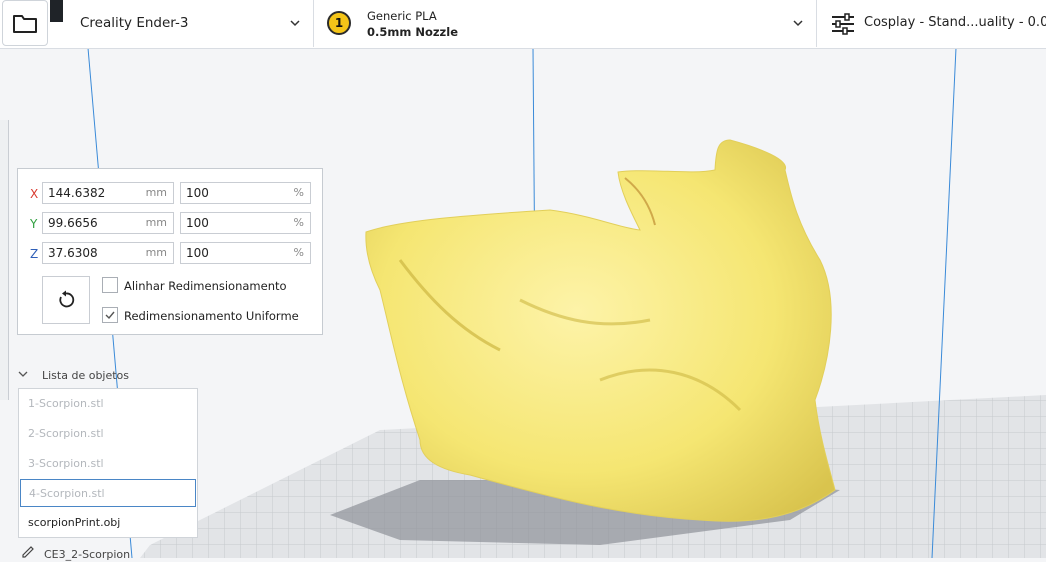 The height and width of the screenshot is (562, 1046). What do you see at coordinates (108, 223) in the screenshot?
I see `depth-mm-field: 99.6656 mm` at bounding box center [108, 223].